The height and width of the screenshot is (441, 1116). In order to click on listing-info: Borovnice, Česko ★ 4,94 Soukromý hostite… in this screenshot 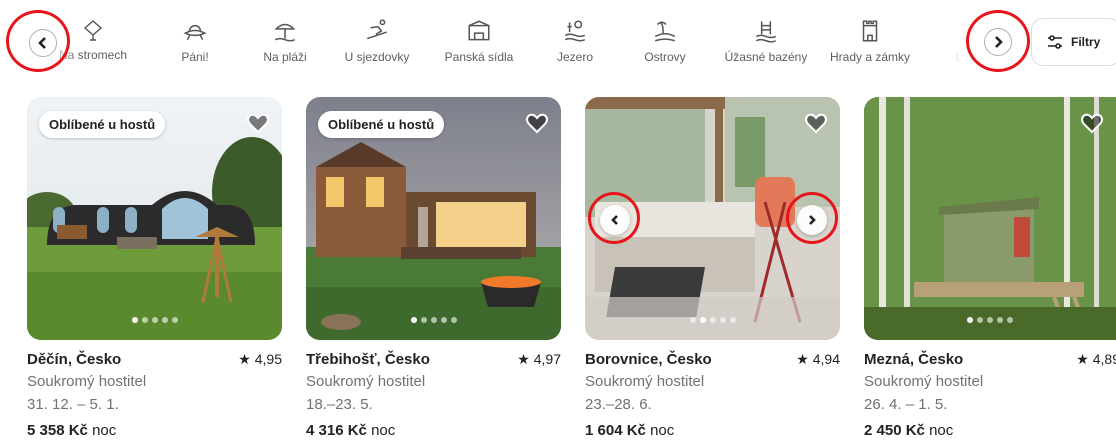, I will do `click(712, 396)`.